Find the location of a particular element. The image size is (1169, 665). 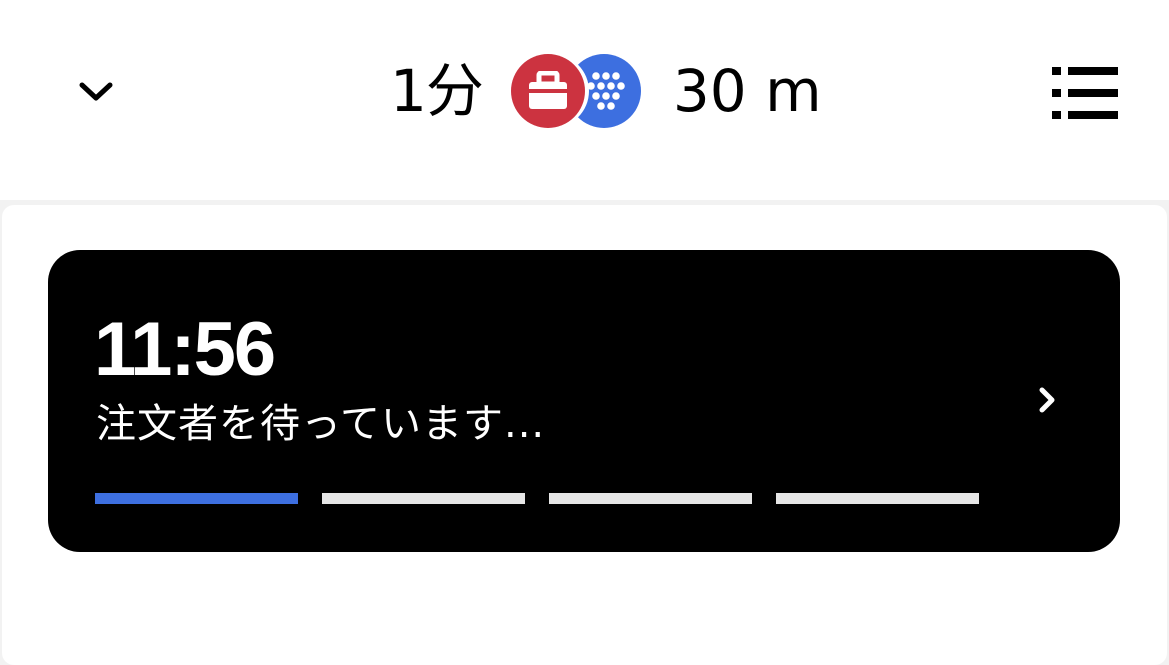

progress-bar is located at coordinates (537, 498).